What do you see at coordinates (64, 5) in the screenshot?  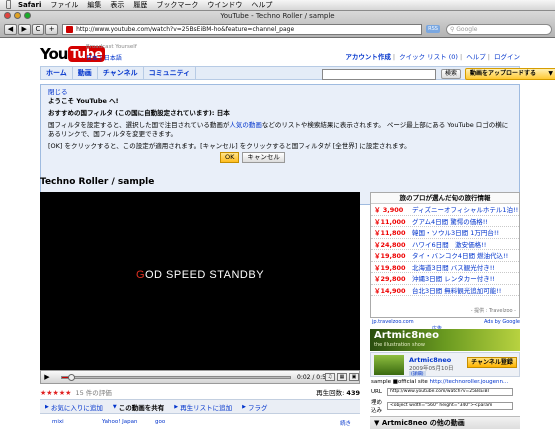 I see `menu-file: ファイル` at bounding box center [64, 5].